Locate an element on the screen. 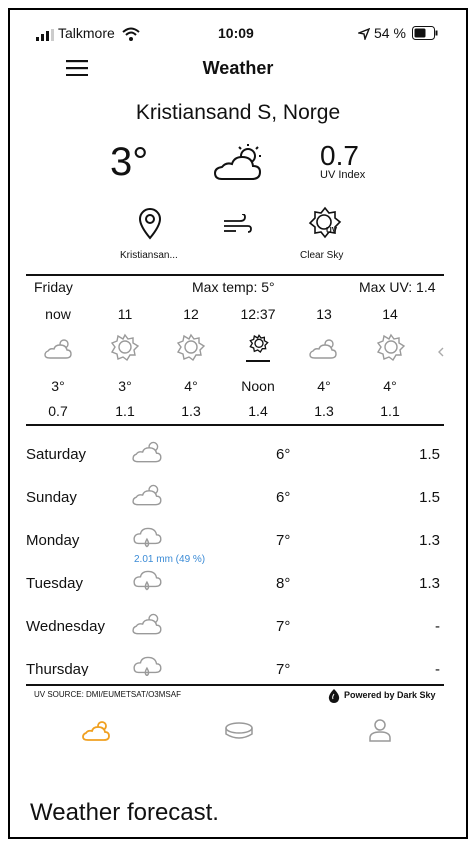 This screenshot has width=476, height=844. status-bar: Talkmore 10:09 54 % is located at coordinates (238, 34).